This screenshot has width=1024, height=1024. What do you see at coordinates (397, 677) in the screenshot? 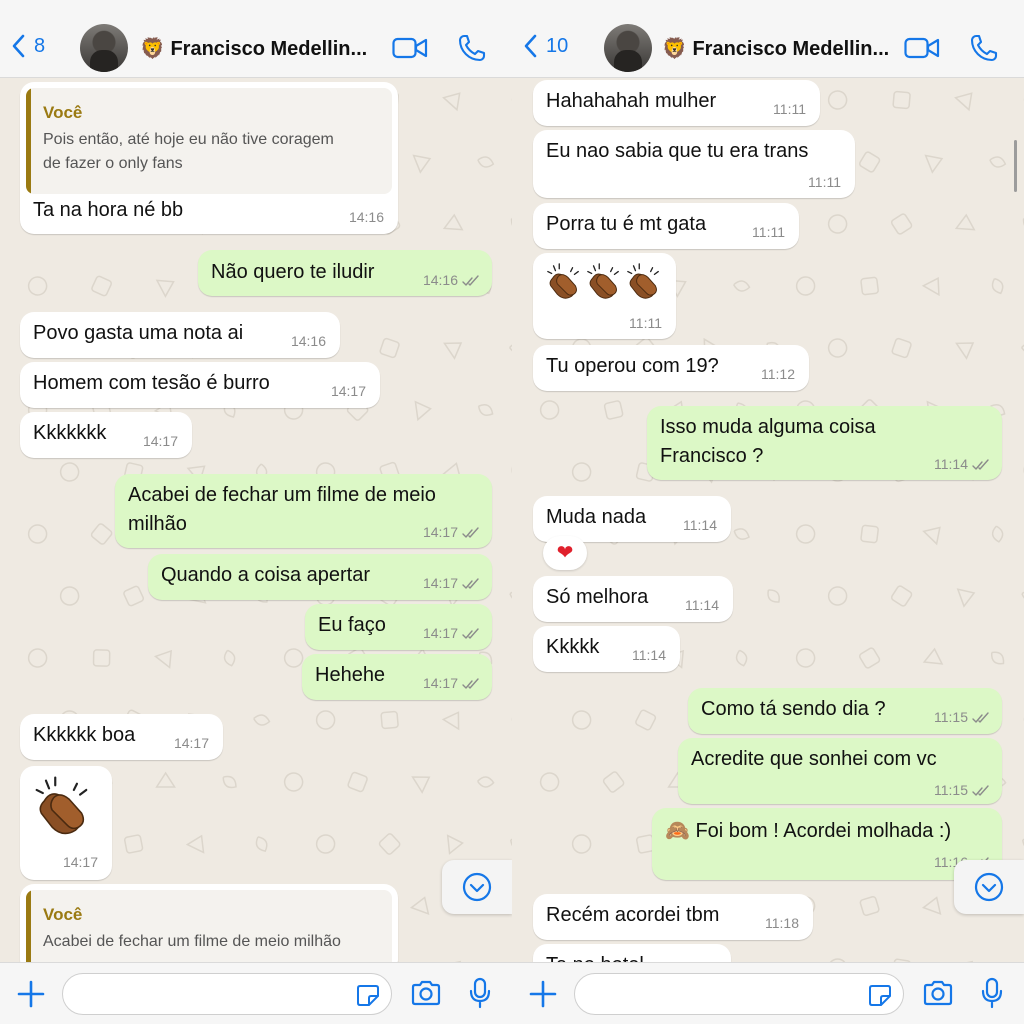
I see `outgoing-message: Hehehe 14:17` at bounding box center [397, 677].